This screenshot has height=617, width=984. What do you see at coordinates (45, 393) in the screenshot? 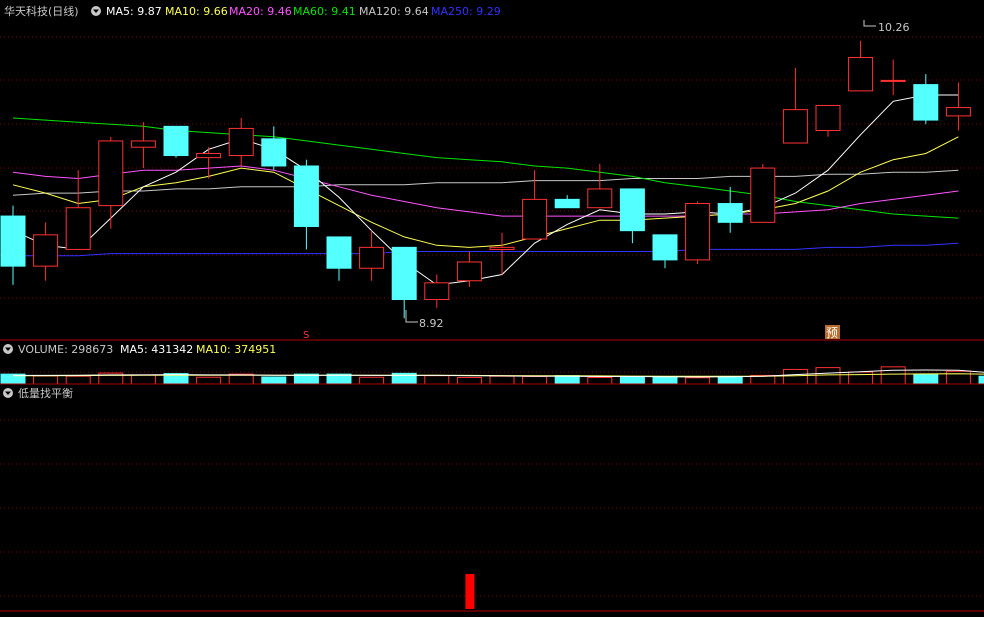
I see `indicator-label: 低量找平衡` at bounding box center [45, 393].